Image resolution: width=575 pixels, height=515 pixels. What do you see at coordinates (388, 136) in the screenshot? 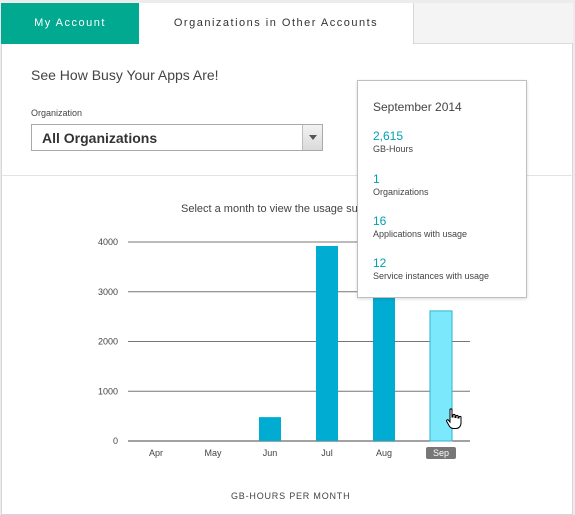
I see `stat-value: 2,615` at bounding box center [388, 136].